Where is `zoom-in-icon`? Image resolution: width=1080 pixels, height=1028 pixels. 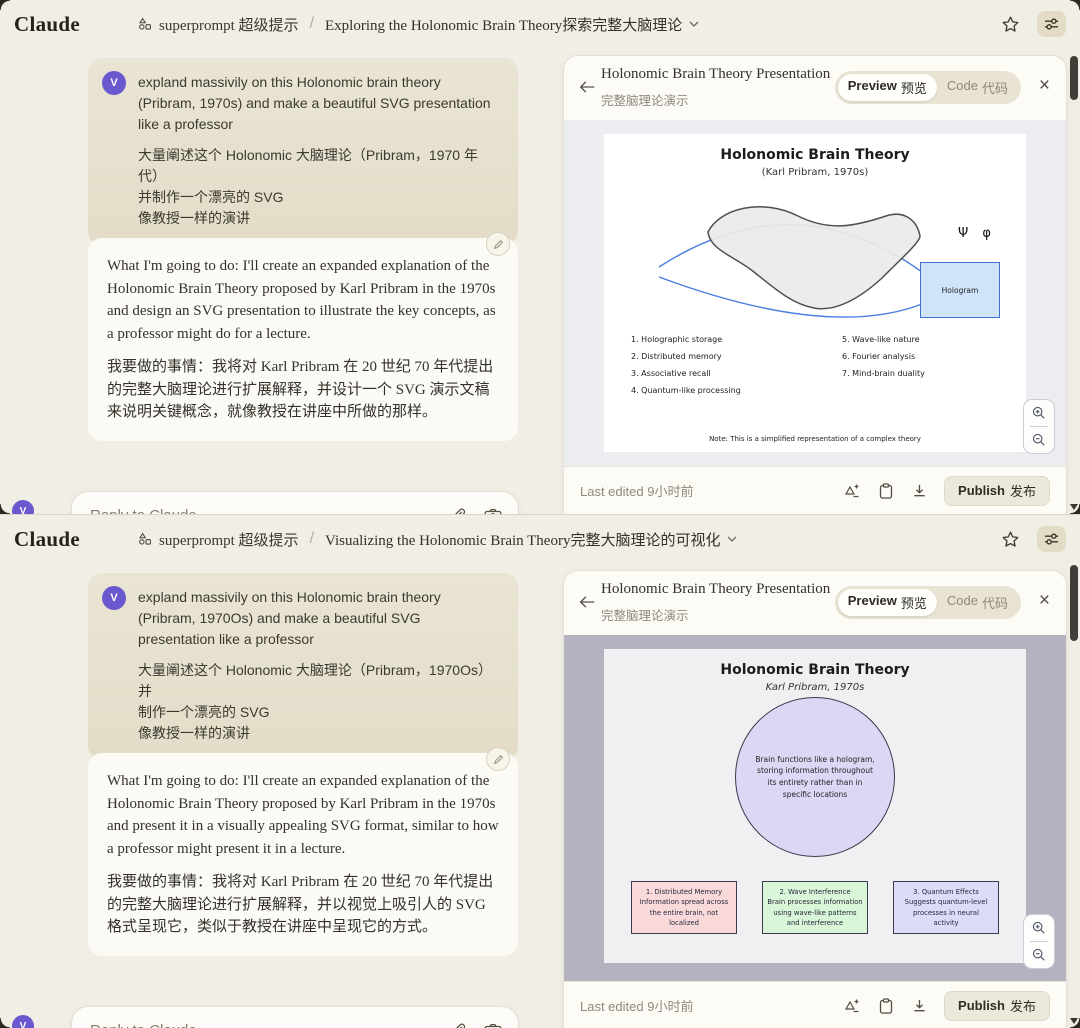
zoom-in-icon is located at coordinates (1038, 412).